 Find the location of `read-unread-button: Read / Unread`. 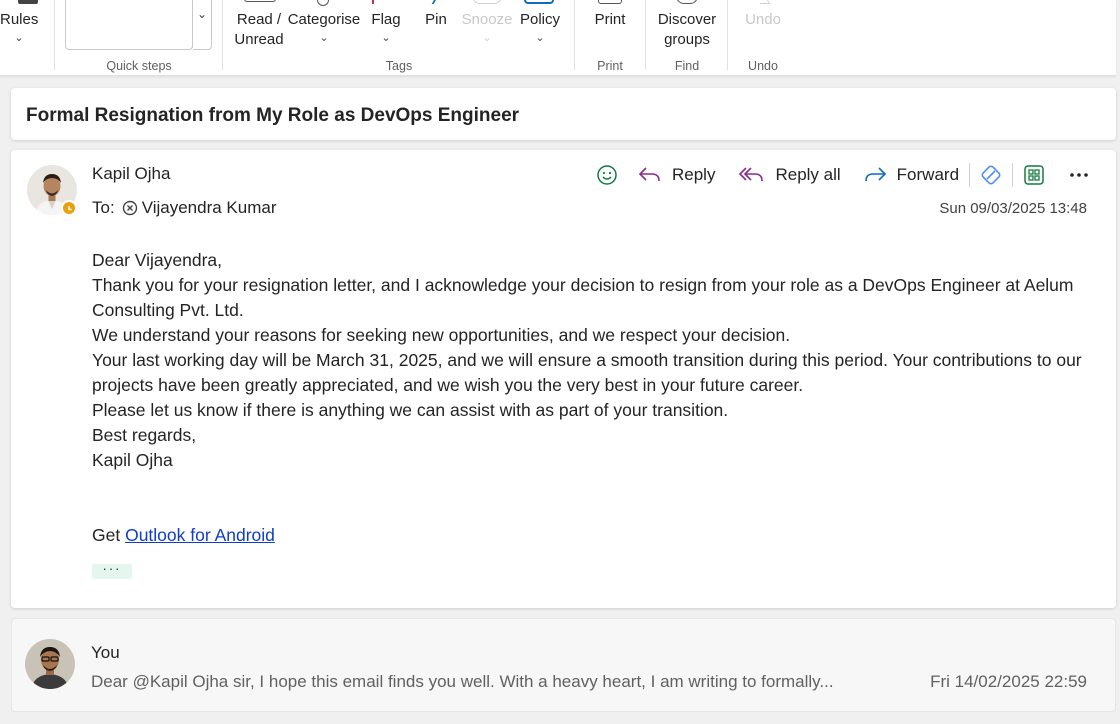

read-unread-button: Read / Unread is located at coordinates (259, 25).